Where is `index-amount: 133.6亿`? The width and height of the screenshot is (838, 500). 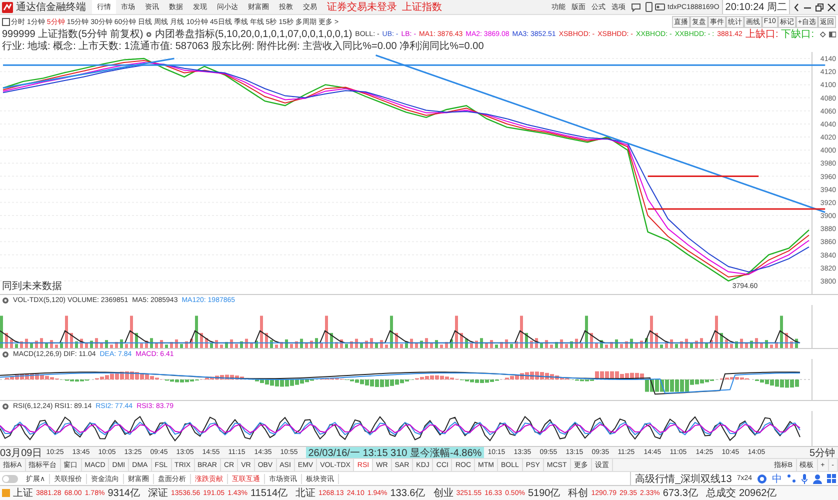 index-amount: 133.6亿 is located at coordinates (408, 493).